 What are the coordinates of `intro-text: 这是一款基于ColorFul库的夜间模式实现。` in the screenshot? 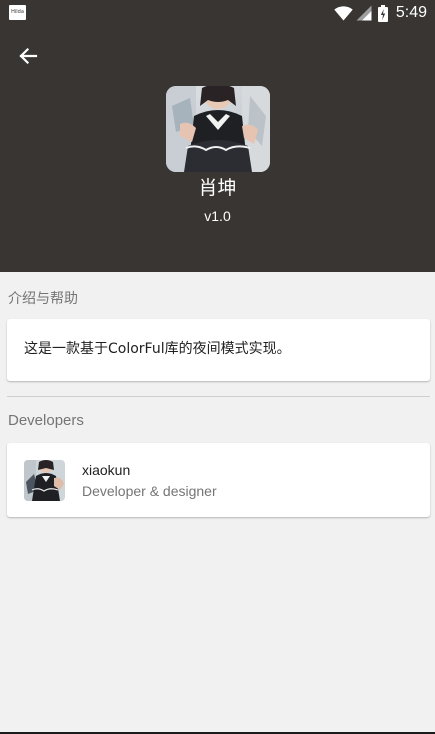 It's located at (157, 349).